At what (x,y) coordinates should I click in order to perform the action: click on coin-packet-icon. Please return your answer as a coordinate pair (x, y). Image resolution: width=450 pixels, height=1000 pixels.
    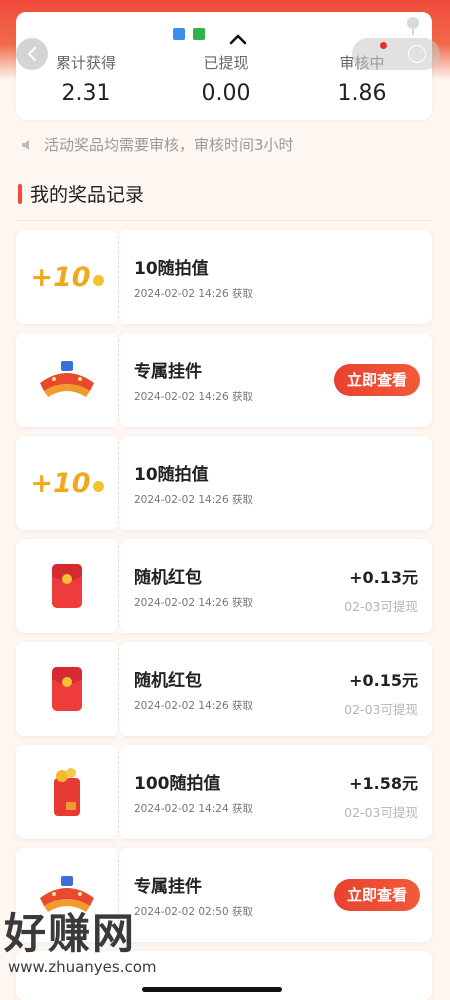
    Looking at the image, I should click on (67, 792).